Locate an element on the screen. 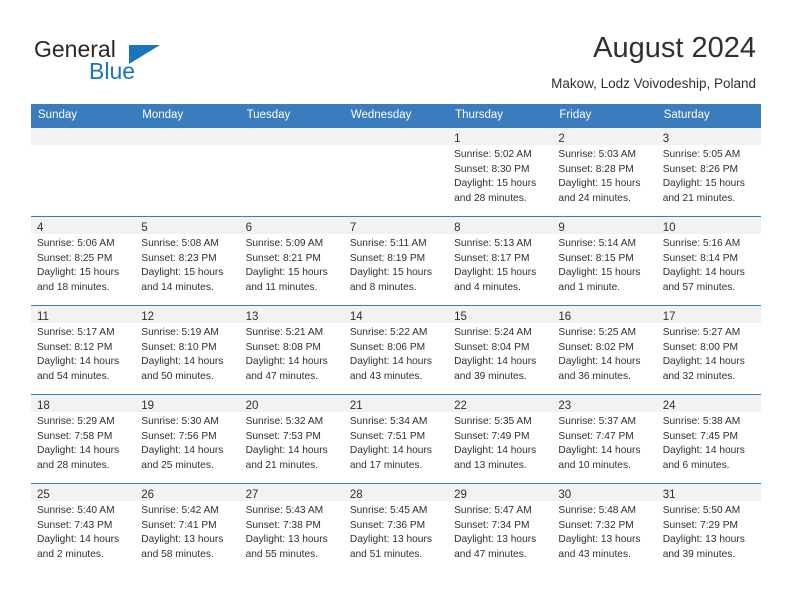 Image resolution: width=792 pixels, height=612 pixels. daylight-text-cont: and 17 minutes. is located at coordinates (386, 465).